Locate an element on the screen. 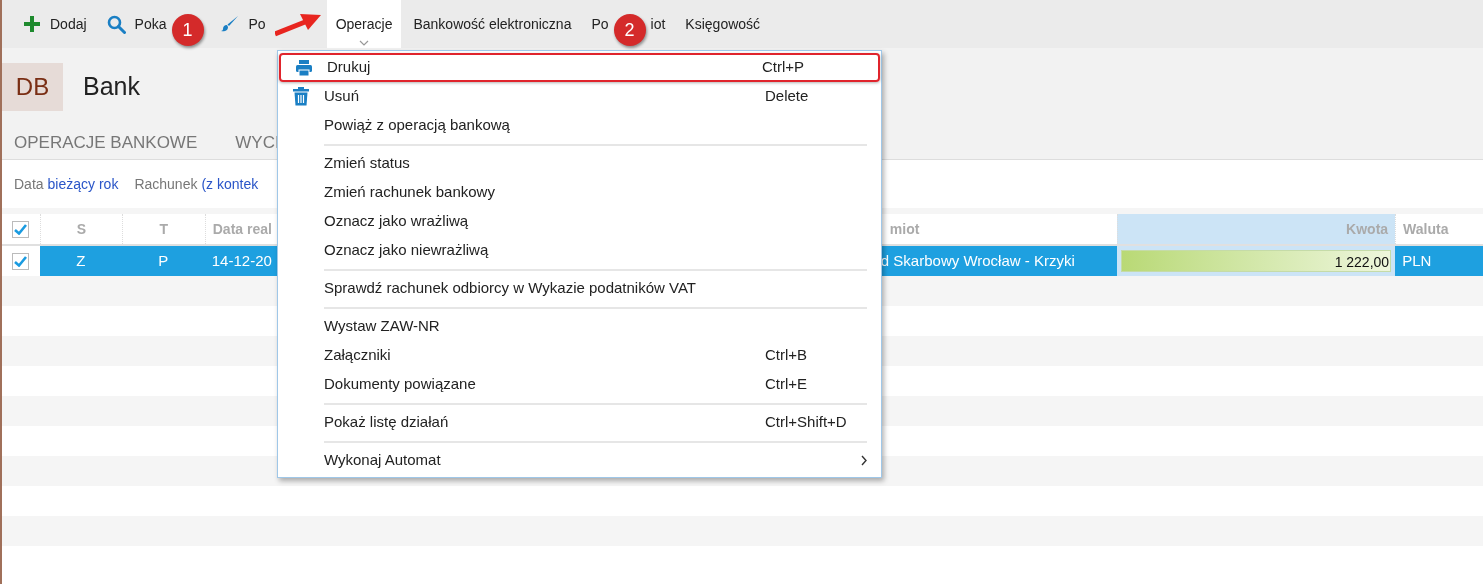 This screenshot has height=584, width=1483. step-badge: 1 is located at coordinates (187, 30).